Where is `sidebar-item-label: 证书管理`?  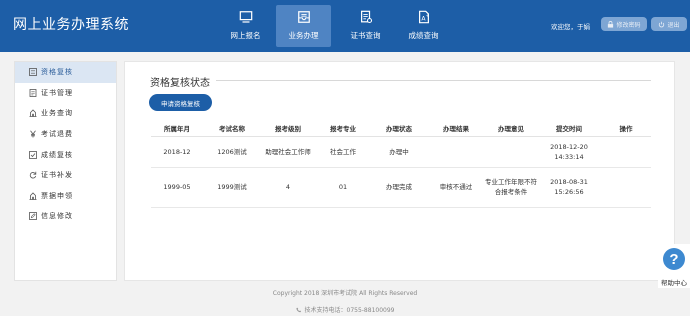 sidebar-item-label: 证书管理 is located at coordinates (57, 92).